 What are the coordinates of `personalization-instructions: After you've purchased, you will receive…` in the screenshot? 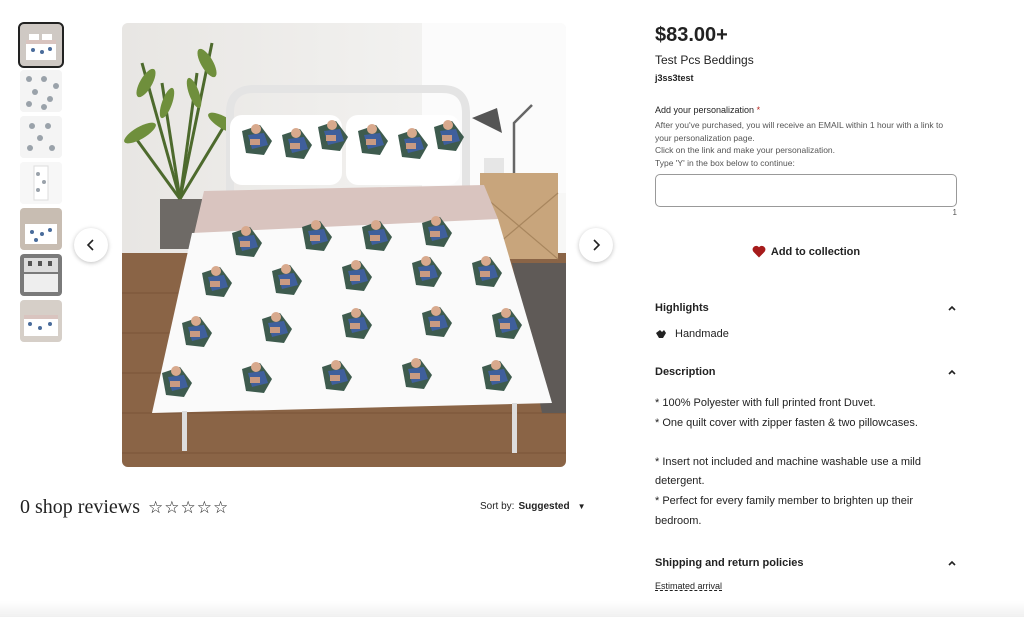 It's located at (799, 144).